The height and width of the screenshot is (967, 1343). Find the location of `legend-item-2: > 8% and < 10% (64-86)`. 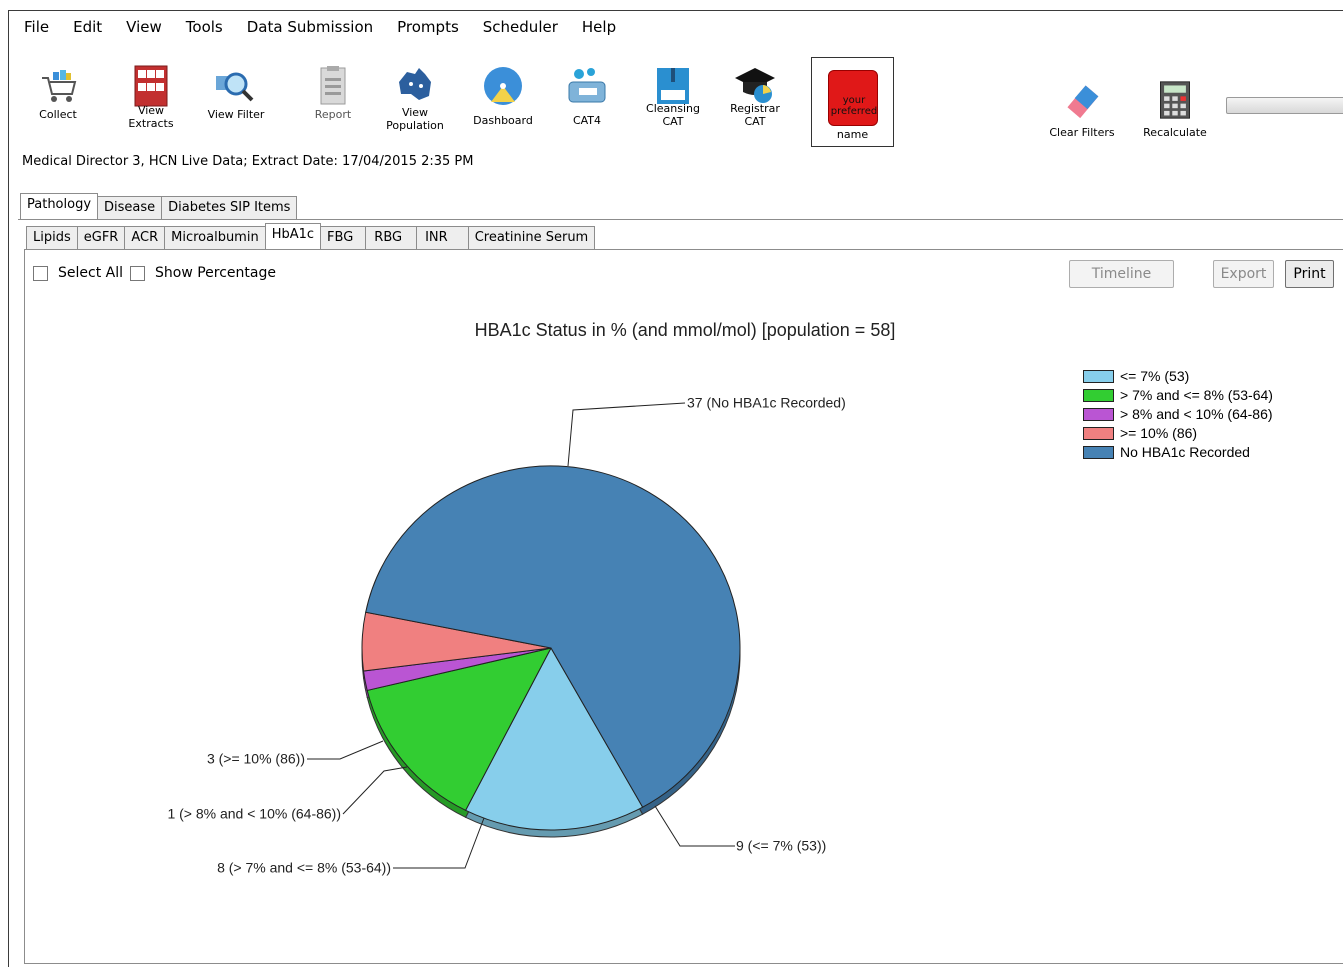

legend-item-2: > 8% and < 10% (64-86) is located at coordinates (1178, 414).